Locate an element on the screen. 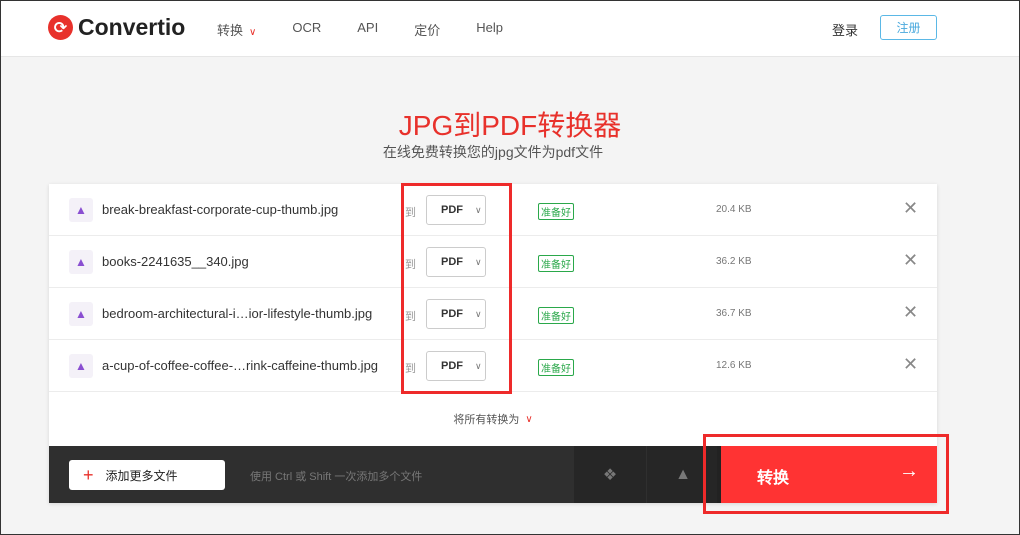 The height and width of the screenshot is (535, 1020). logo: ⟳ Convertio is located at coordinates (116, 27).